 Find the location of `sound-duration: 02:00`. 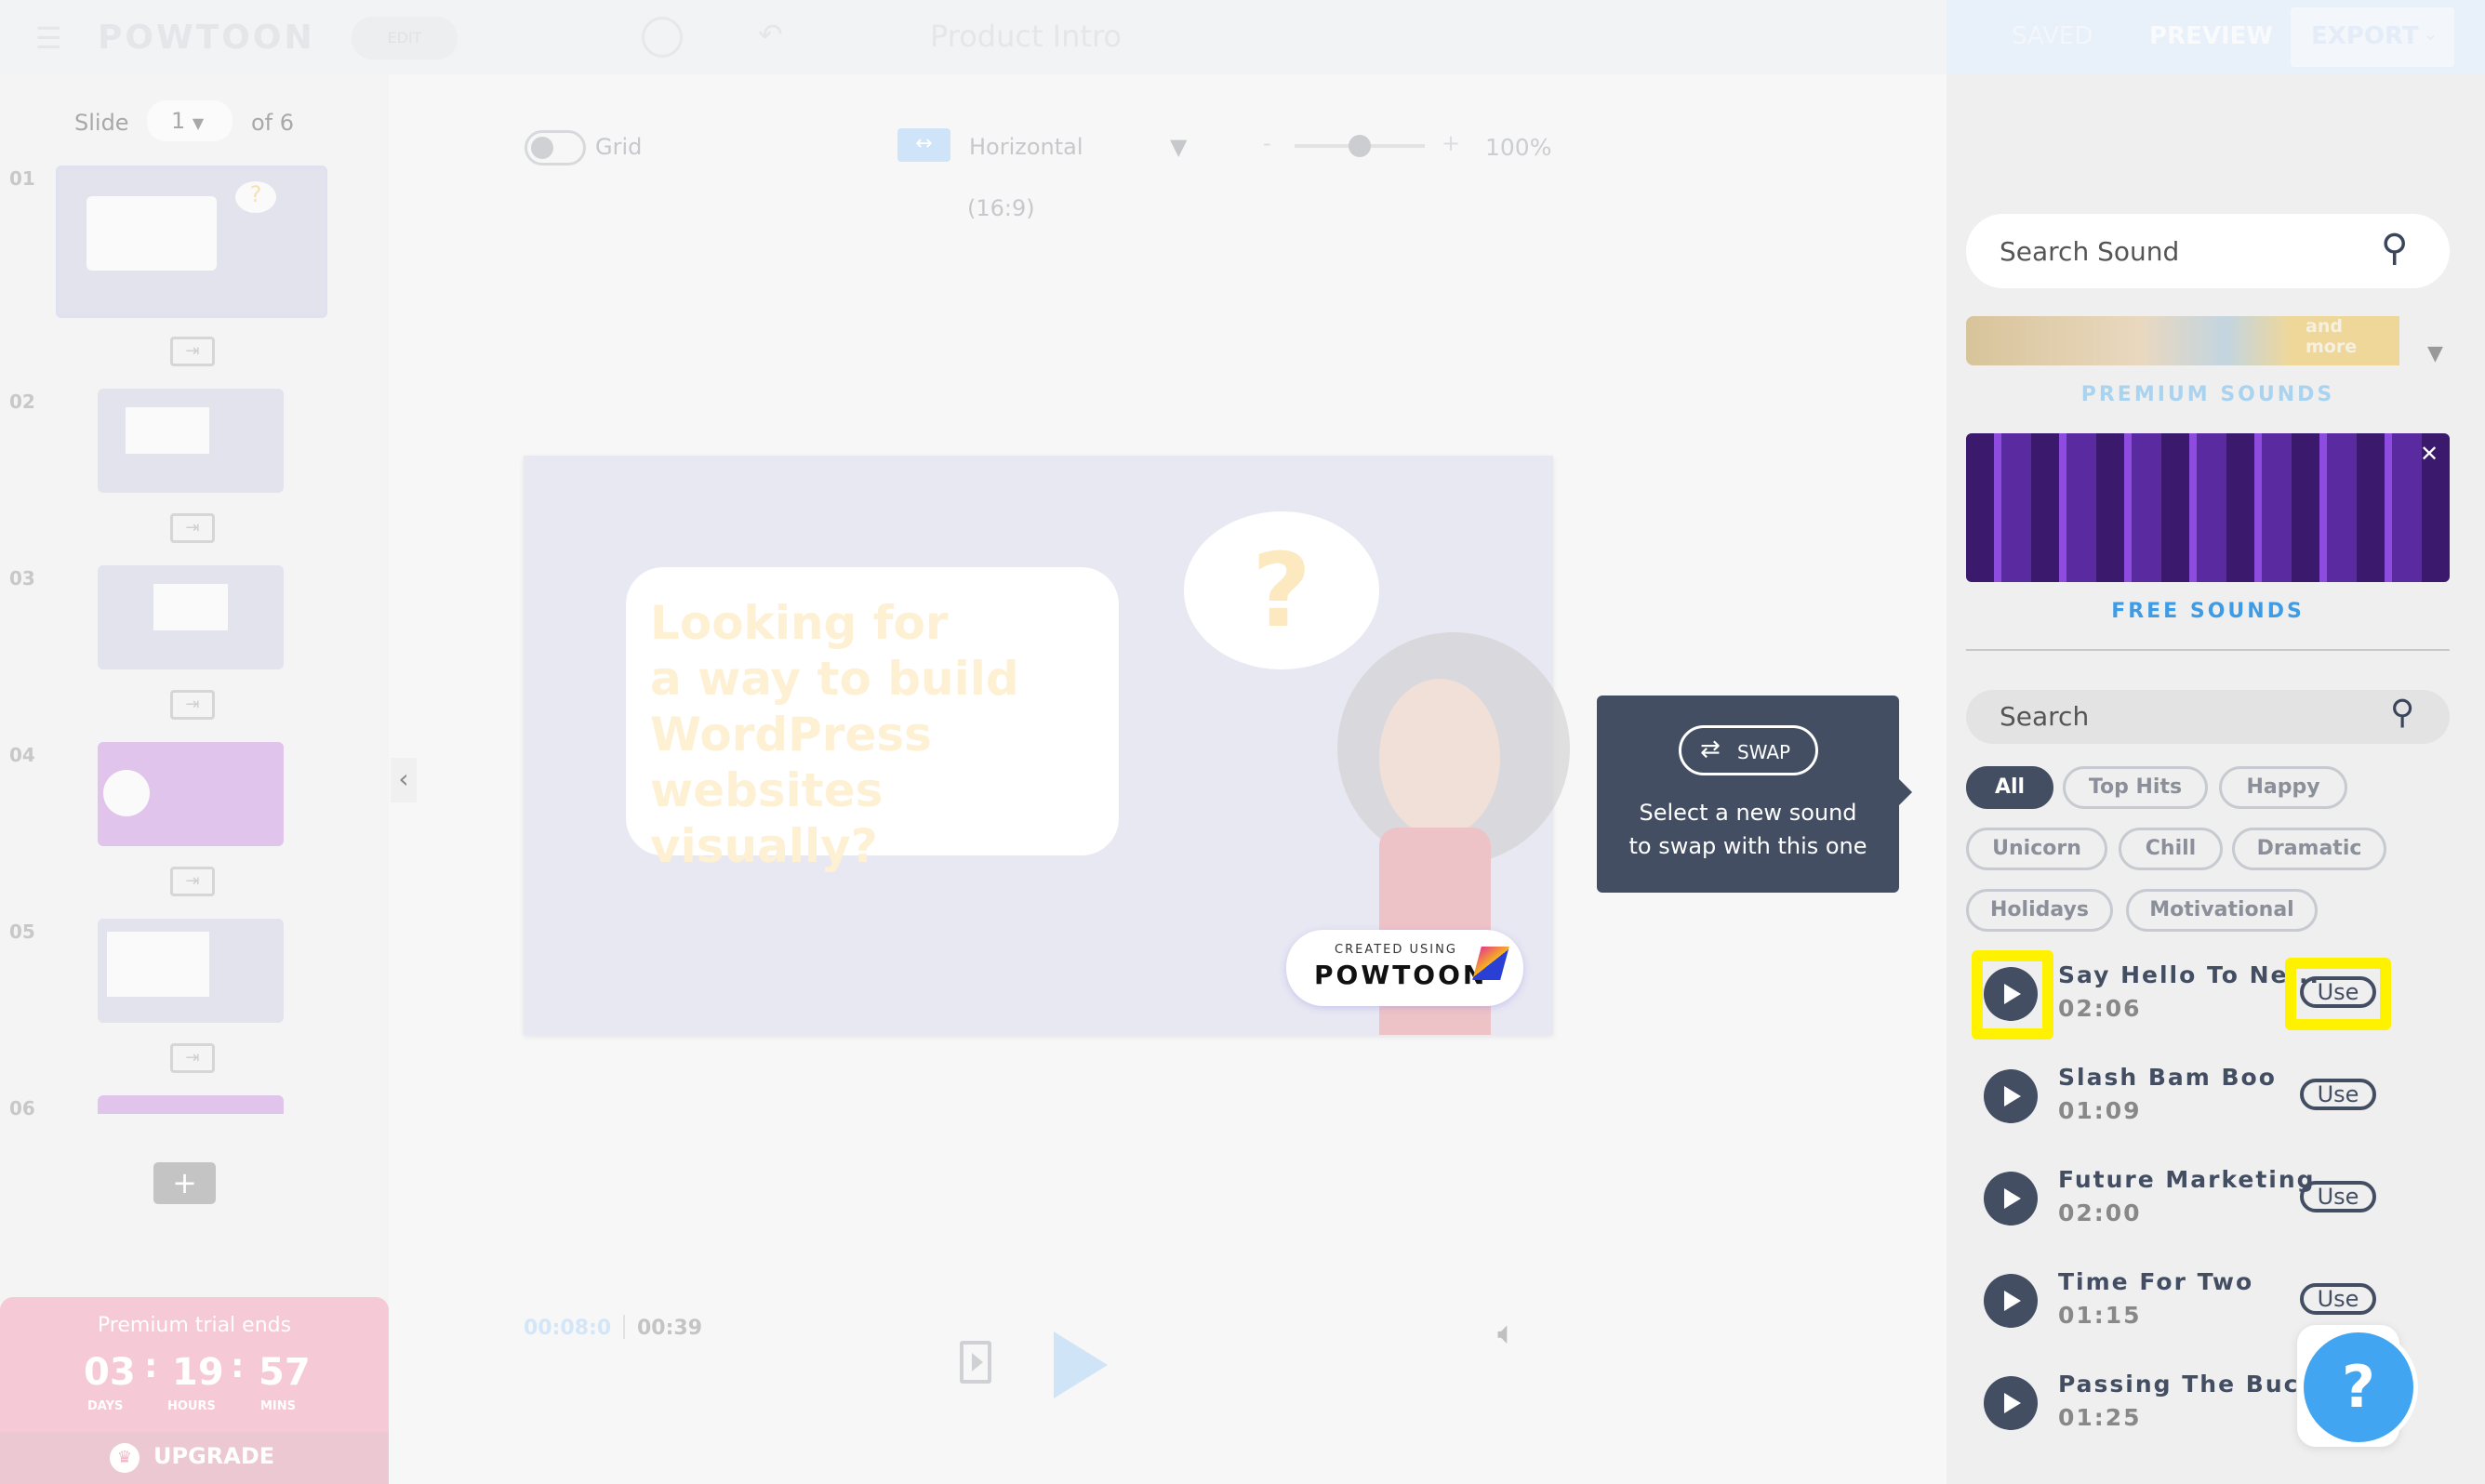

sound-duration: 02:00 is located at coordinates (2100, 1212).